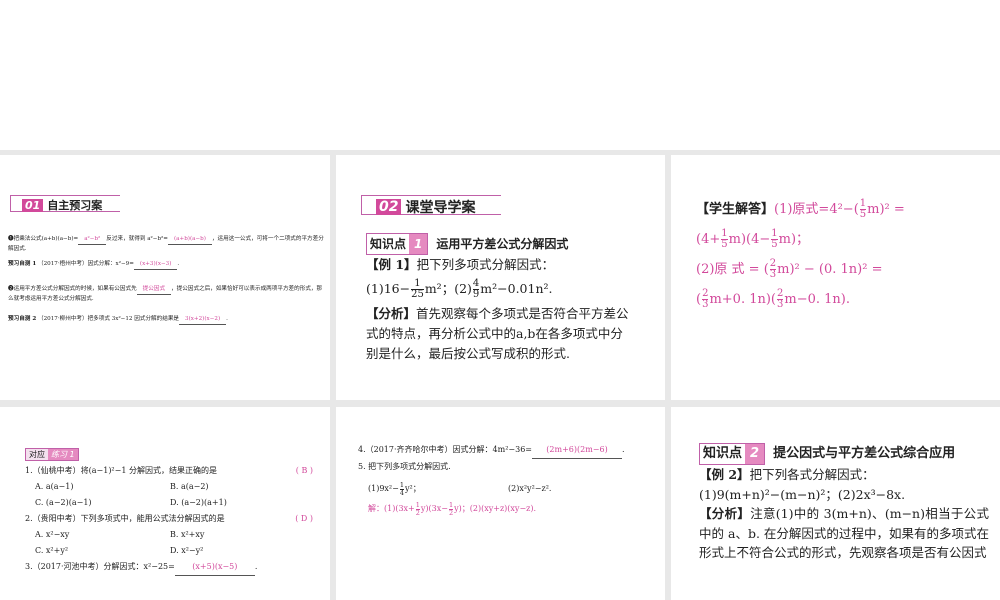  I want to click on text-segment: m)² =, so click(886, 209).